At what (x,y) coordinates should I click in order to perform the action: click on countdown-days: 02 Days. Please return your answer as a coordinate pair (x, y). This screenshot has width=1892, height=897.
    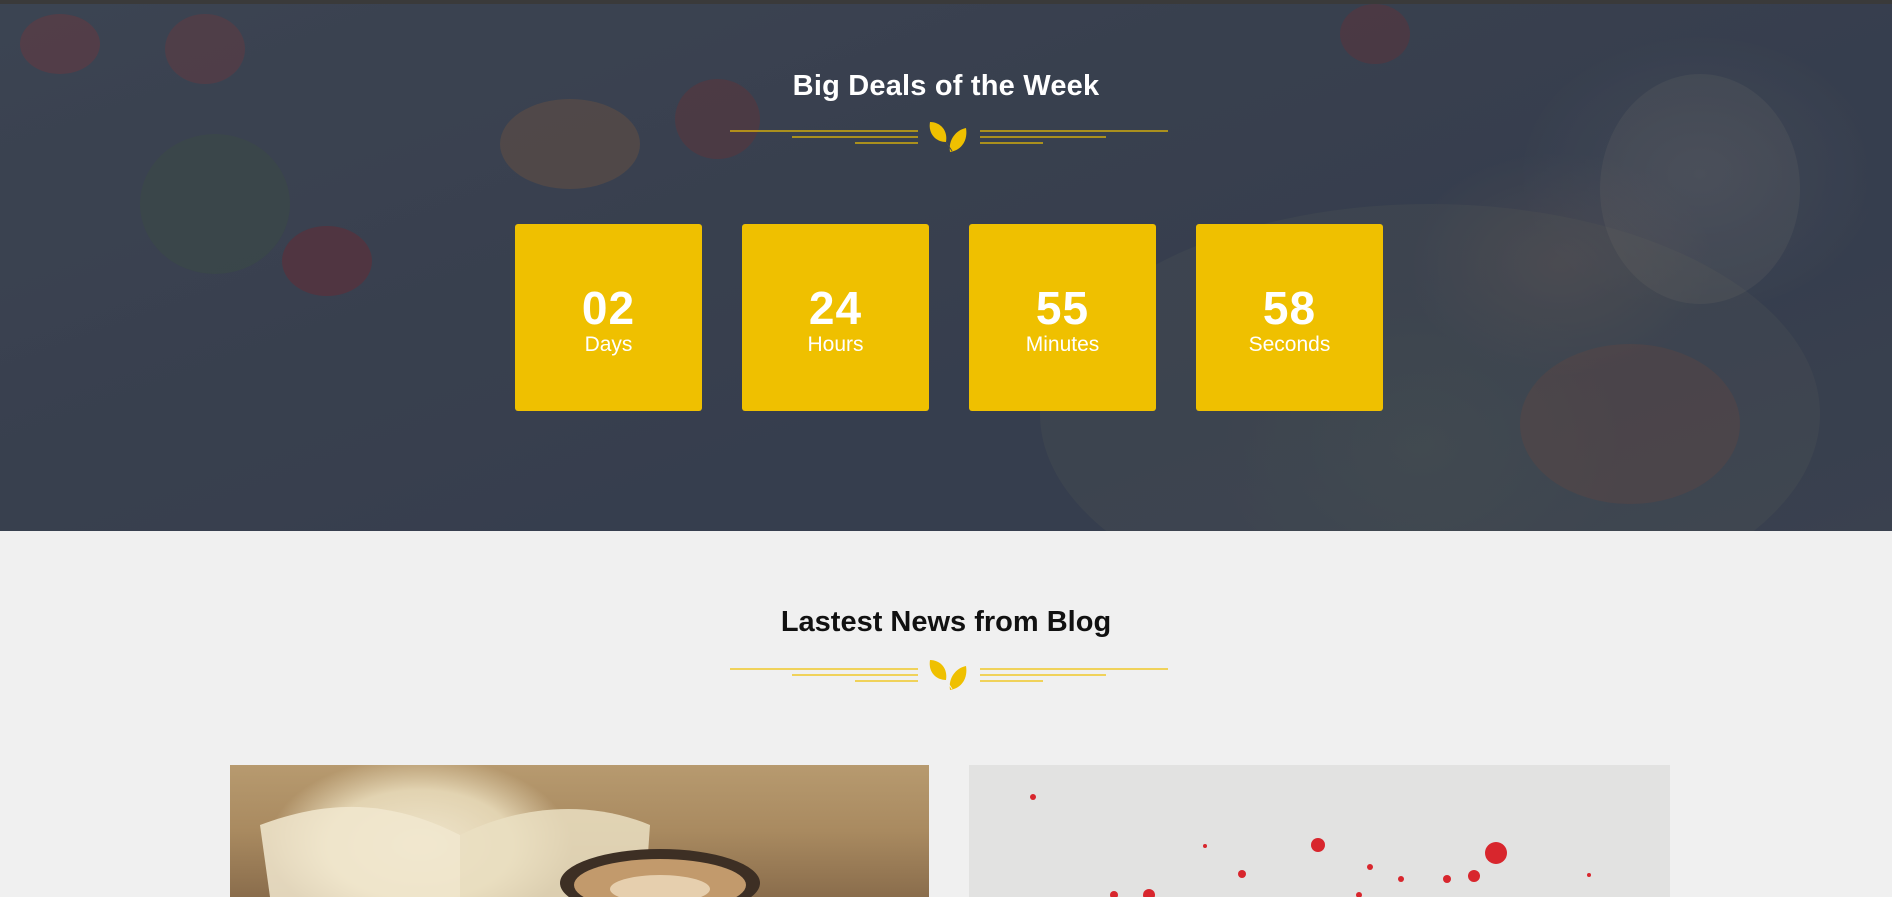
    Looking at the image, I should click on (608, 317).